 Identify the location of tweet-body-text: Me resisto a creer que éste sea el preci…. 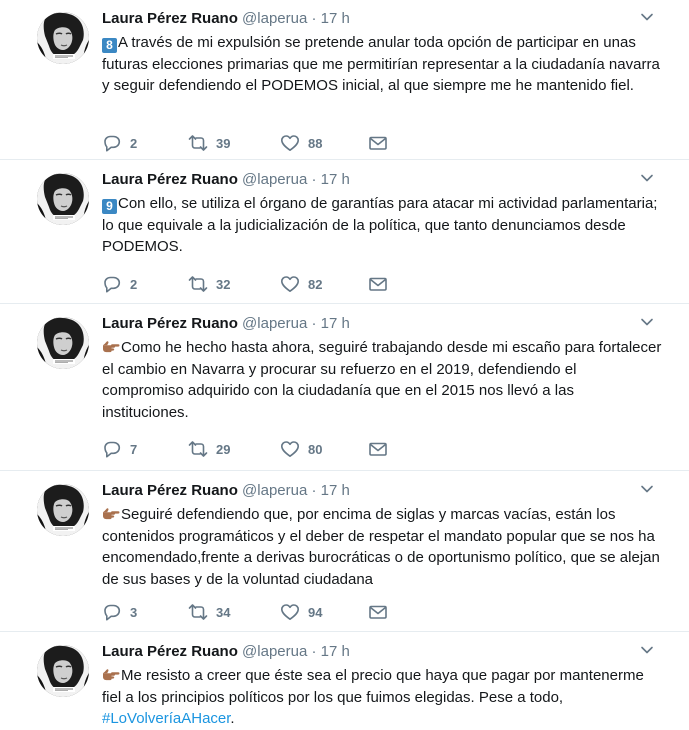
(373, 686).